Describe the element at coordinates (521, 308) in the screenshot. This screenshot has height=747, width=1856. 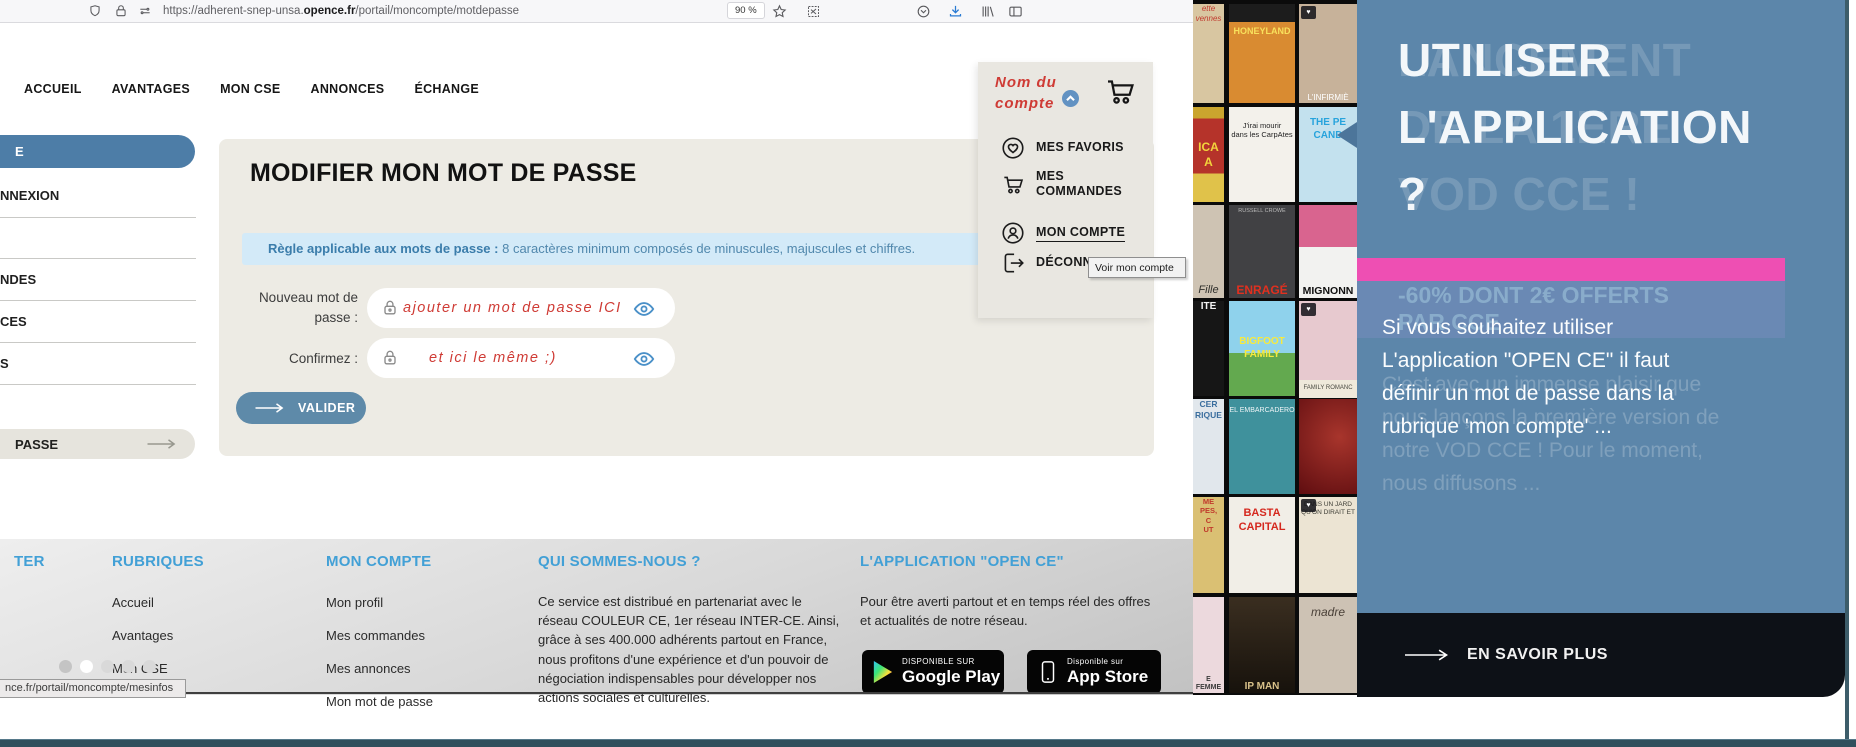
I see `new-password-field: ajouter un mot de passe ICI` at that location.